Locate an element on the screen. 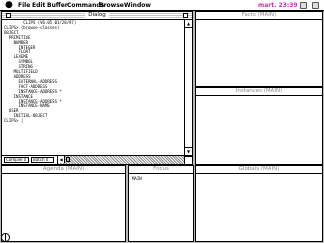 The image size is (324, 243). resize-grow-box-icon is located at coordinates (188, 160).